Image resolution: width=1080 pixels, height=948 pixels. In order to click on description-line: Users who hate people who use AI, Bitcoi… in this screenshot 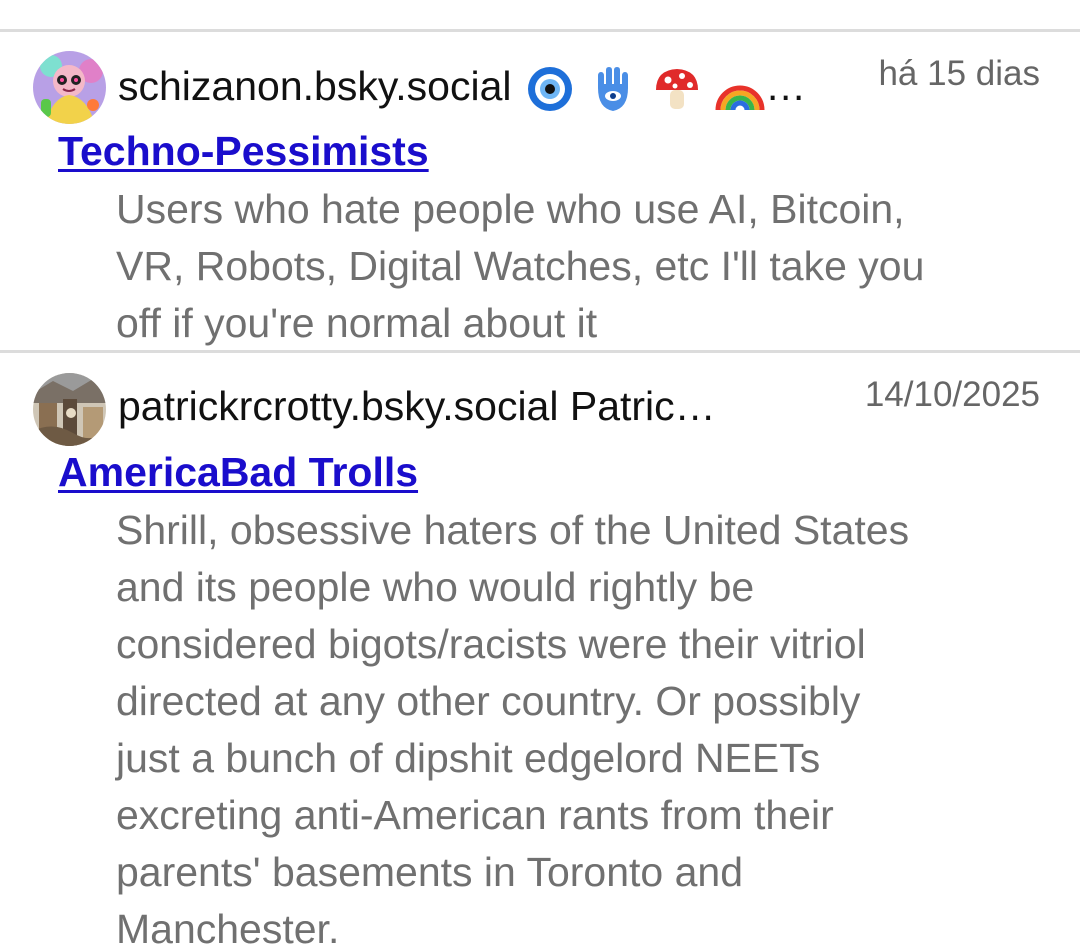, I will do `click(510, 209)`.